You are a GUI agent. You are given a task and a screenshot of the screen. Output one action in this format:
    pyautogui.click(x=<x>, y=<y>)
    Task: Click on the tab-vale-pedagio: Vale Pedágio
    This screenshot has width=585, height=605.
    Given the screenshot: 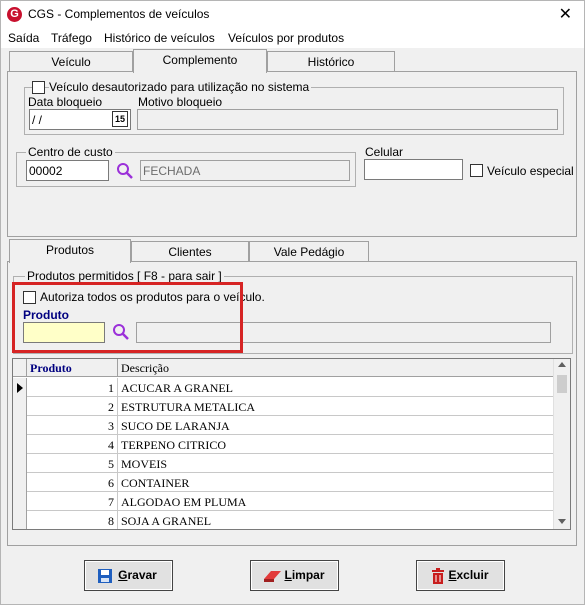 What is the action you would take?
    pyautogui.click(x=309, y=251)
    